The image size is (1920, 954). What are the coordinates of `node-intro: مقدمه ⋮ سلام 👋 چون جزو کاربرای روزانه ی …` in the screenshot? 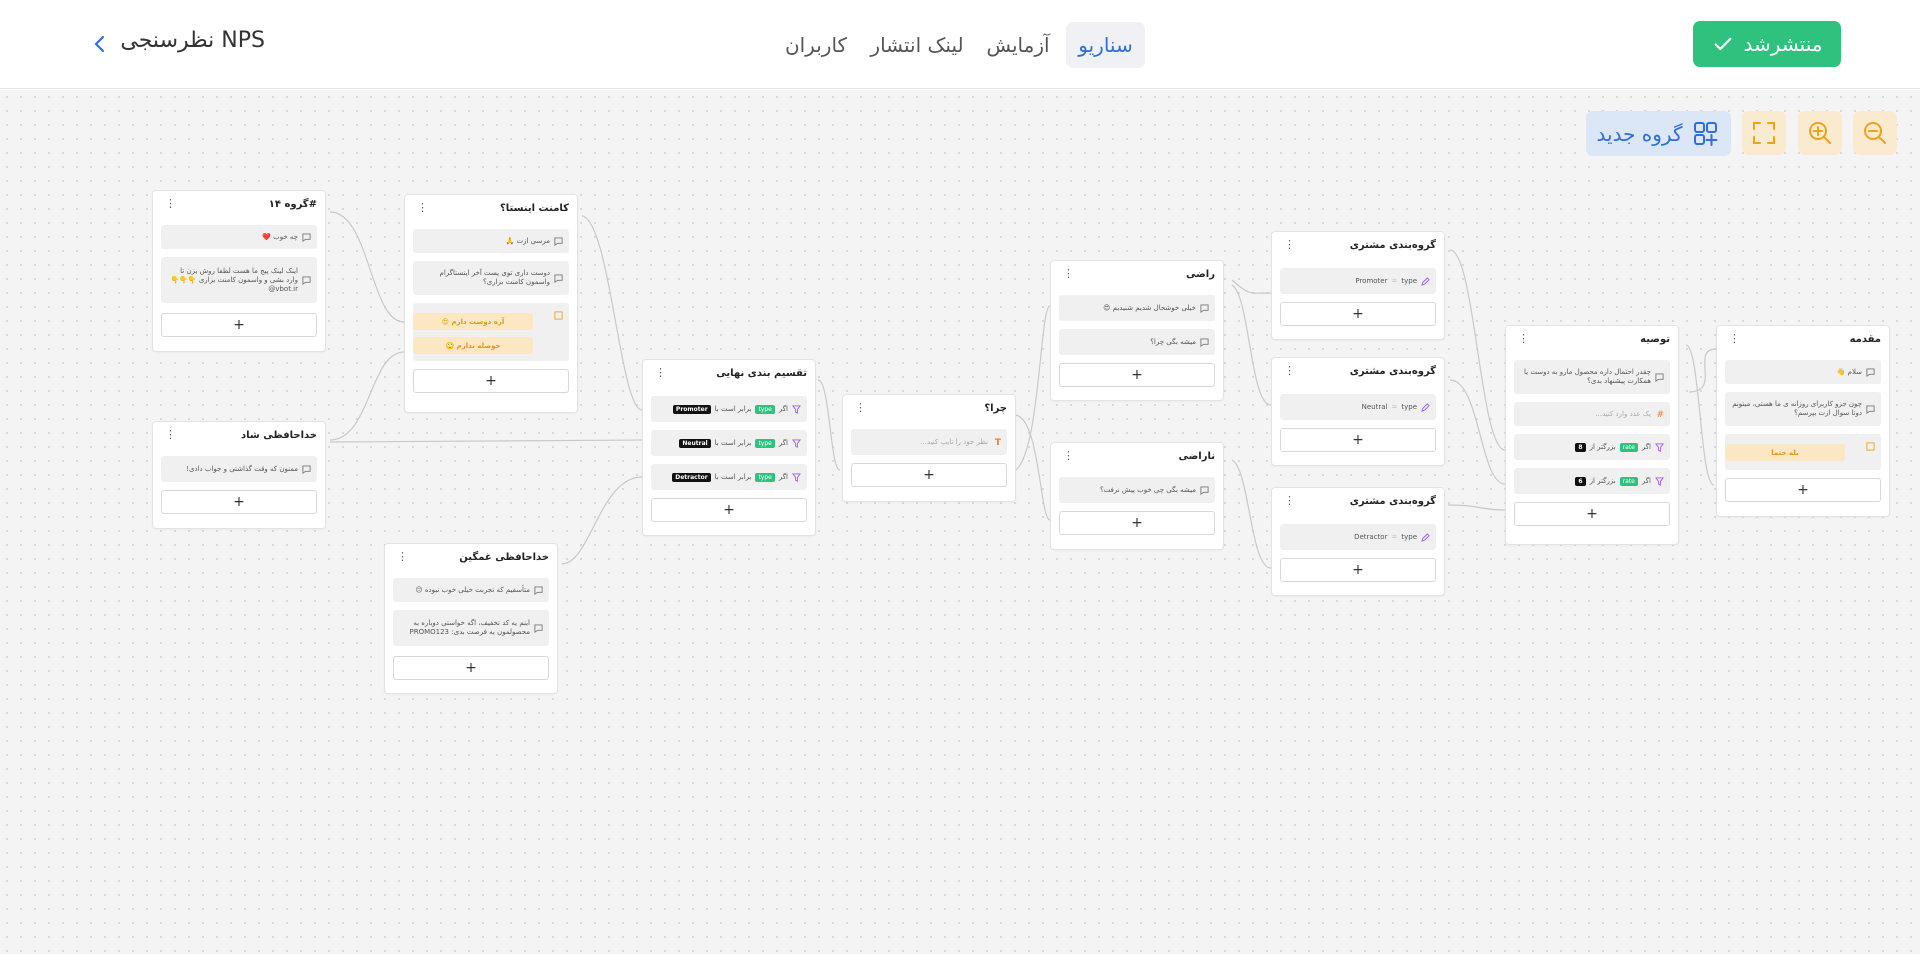 It's located at (1803, 421).